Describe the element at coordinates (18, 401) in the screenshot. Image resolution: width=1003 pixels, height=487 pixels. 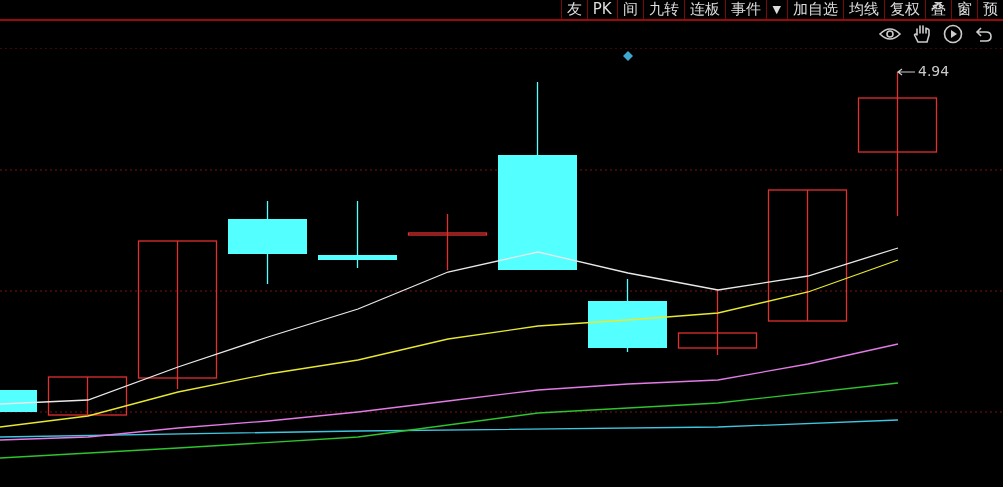
I see `candlestick` at that location.